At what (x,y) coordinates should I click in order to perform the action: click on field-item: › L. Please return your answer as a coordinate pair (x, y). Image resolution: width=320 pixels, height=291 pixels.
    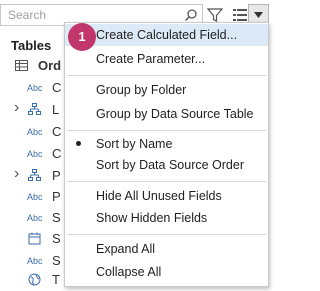
    Looking at the image, I should click on (32, 110).